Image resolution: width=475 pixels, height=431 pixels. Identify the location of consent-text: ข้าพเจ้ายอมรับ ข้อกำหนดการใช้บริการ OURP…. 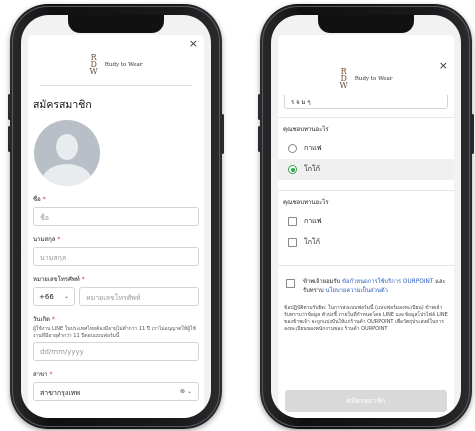
(374, 286).